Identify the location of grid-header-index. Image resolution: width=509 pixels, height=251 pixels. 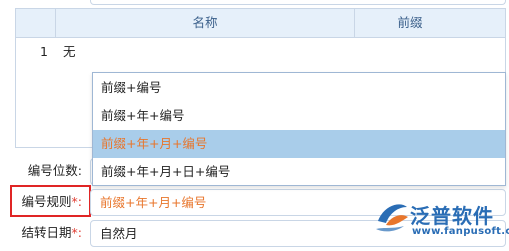
(36, 23).